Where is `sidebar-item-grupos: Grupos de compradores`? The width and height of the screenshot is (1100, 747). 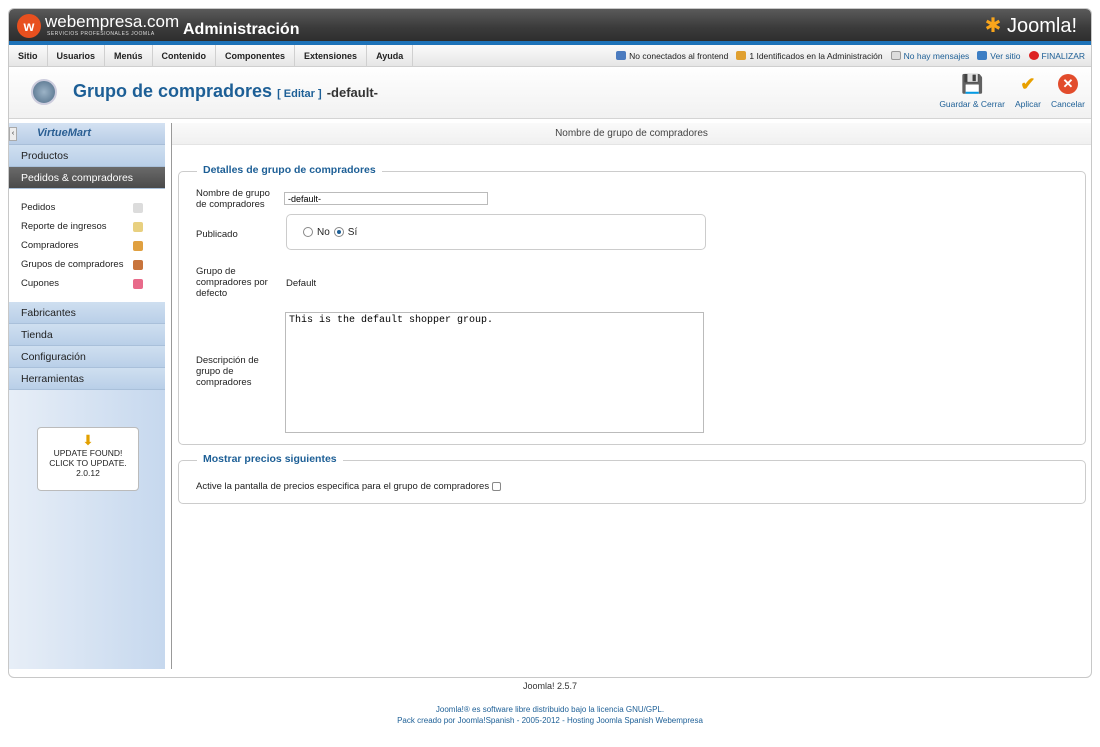 sidebar-item-grupos: Grupos de compradores is located at coordinates (87, 264).